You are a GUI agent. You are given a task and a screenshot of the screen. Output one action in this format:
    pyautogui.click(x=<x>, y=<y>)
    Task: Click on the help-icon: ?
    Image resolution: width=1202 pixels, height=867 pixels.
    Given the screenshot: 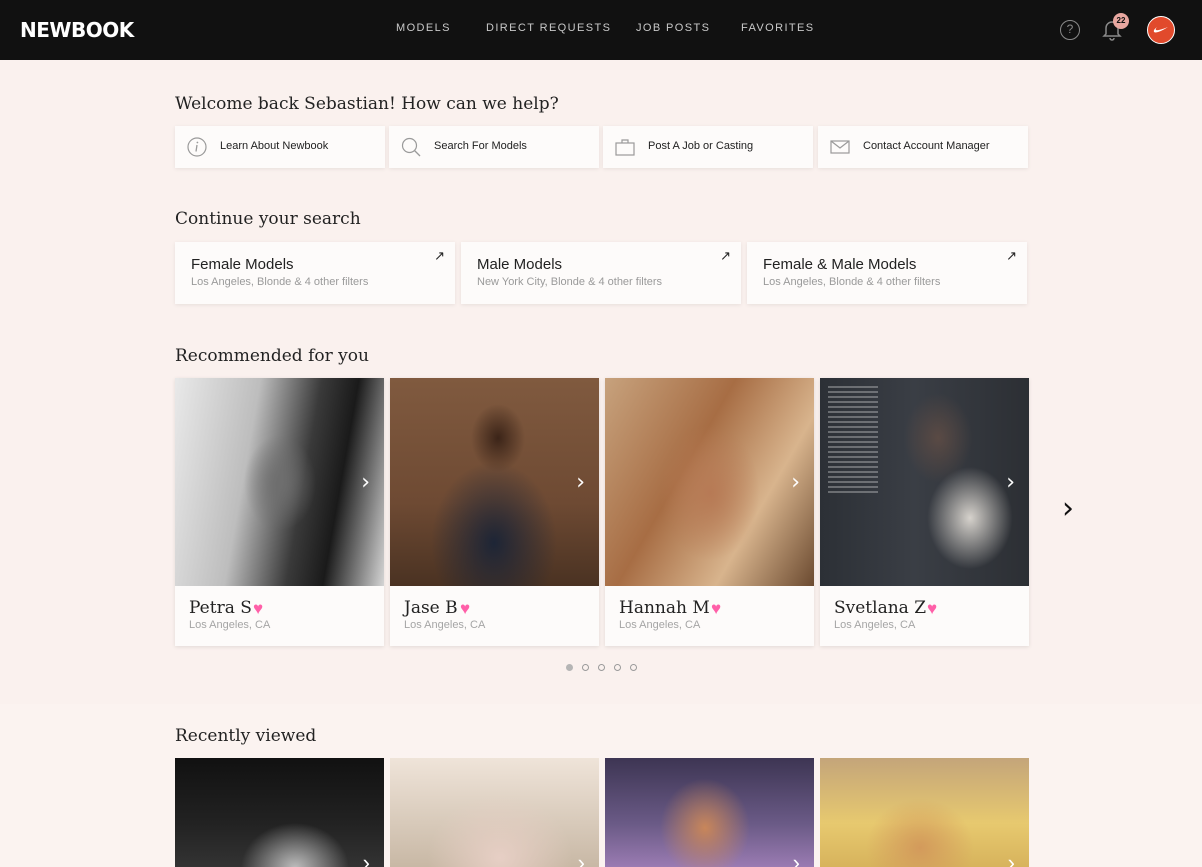 What is the action you would take?
    pyautogui.click(x=1070, y=30)
    